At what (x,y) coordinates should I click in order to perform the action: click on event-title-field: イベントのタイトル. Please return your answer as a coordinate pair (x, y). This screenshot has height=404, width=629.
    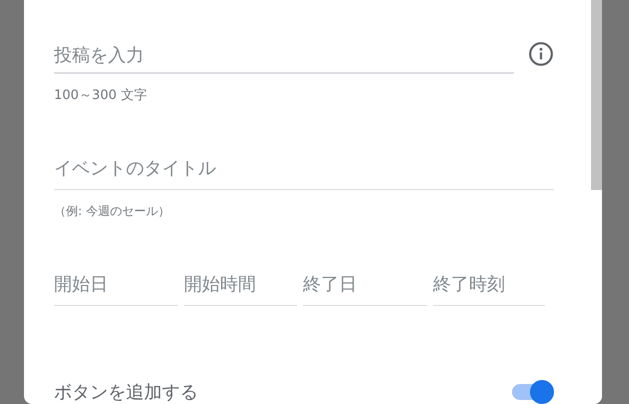
    Looking at the image, I should click on (304, 172).